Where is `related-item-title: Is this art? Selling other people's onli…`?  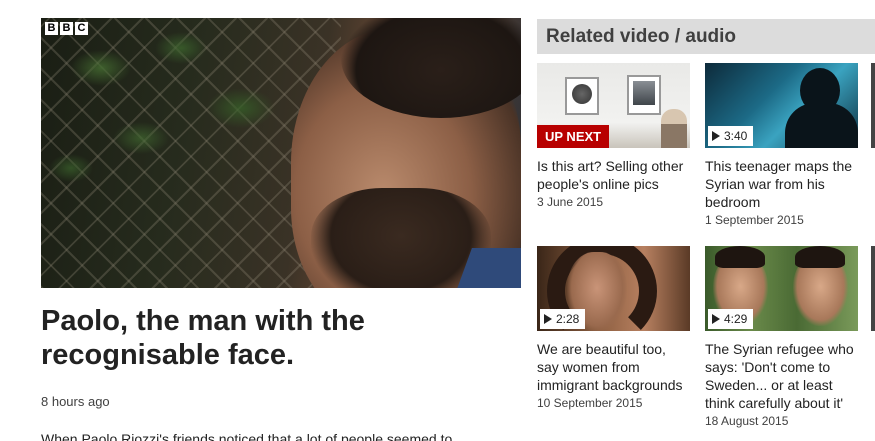
related-item-title: Is this art? Selling other people's onli… is located at coordinates (613, 175).